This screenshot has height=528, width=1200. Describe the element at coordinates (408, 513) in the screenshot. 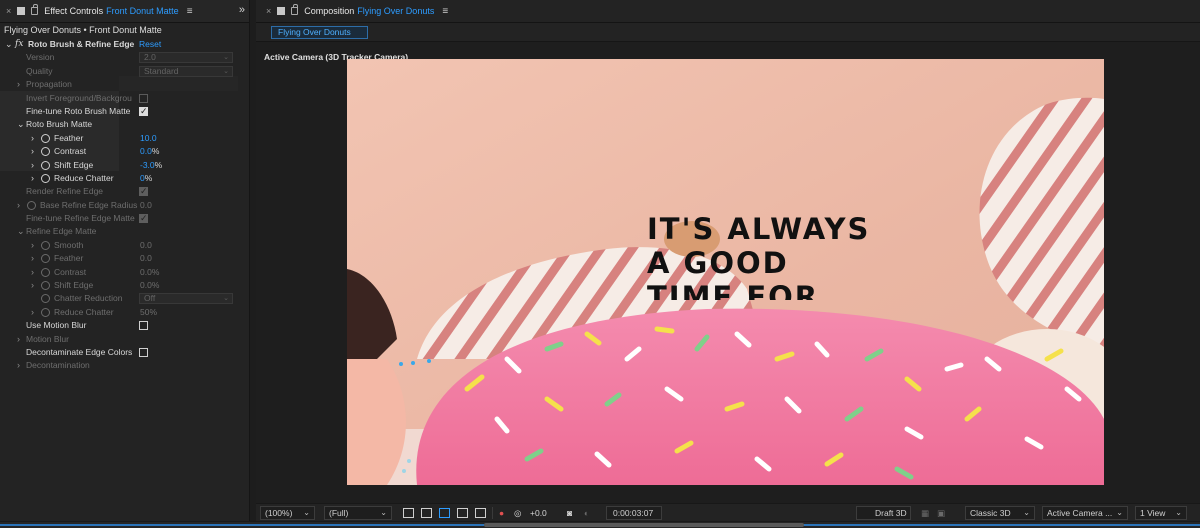

I see `fast-previews-icon` at that location.